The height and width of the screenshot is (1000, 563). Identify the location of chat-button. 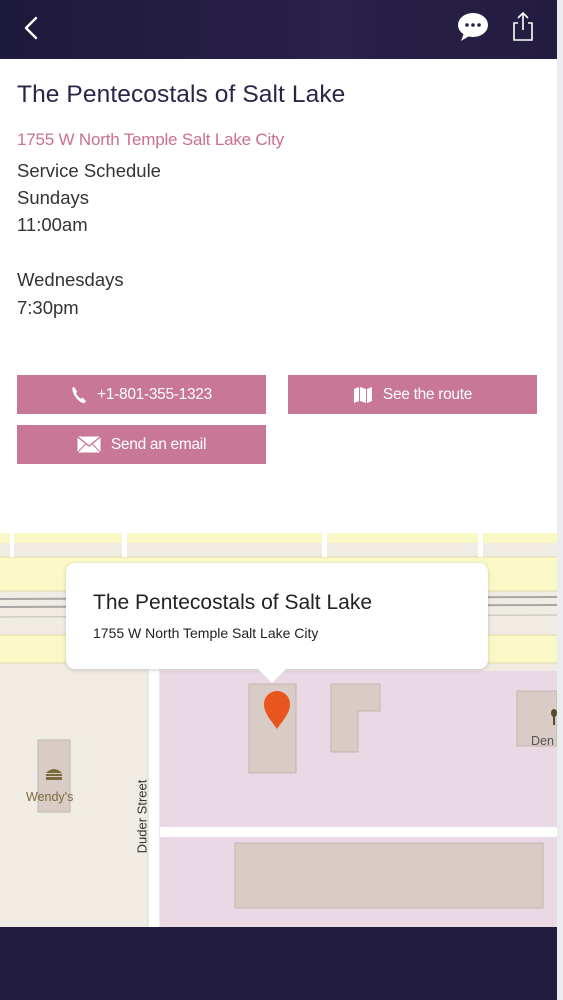
(473, 27).